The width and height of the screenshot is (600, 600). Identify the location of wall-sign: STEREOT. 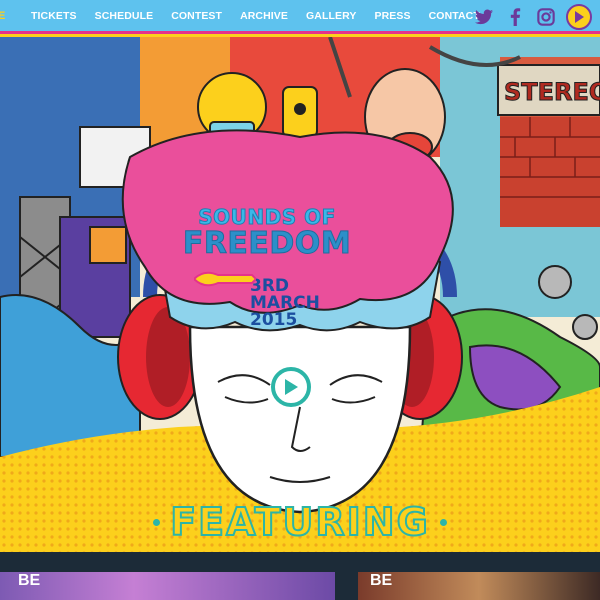
(552, 92).